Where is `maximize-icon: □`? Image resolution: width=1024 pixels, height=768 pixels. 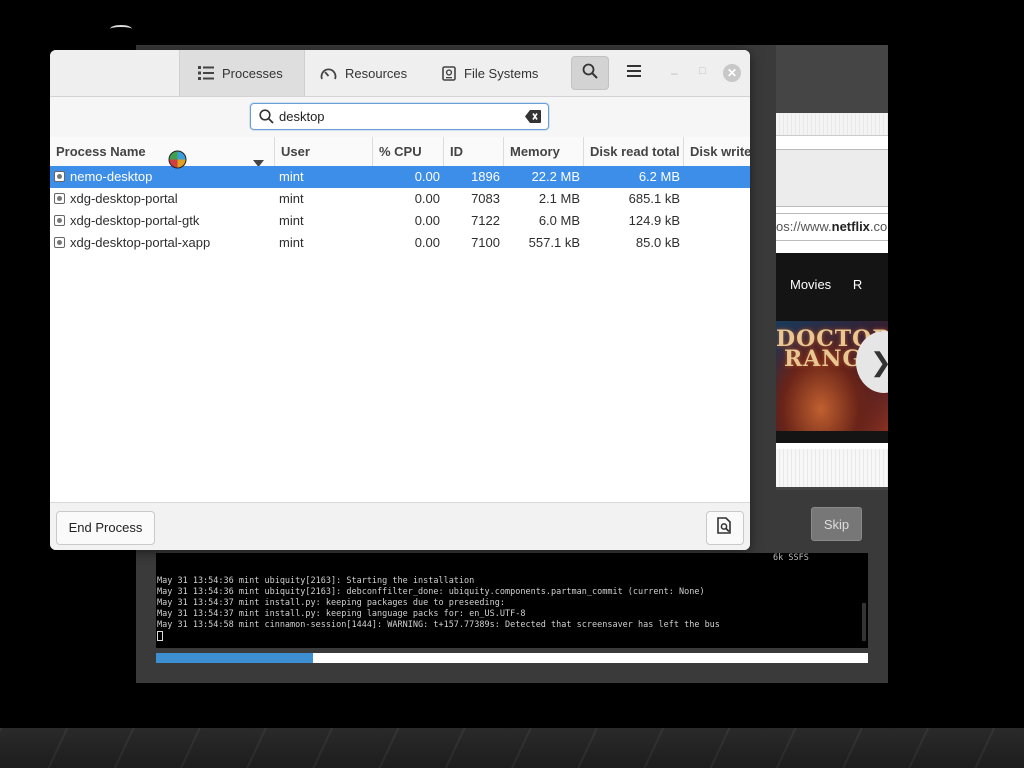 maximize-icon: □ is located at coordinates (702, 71).